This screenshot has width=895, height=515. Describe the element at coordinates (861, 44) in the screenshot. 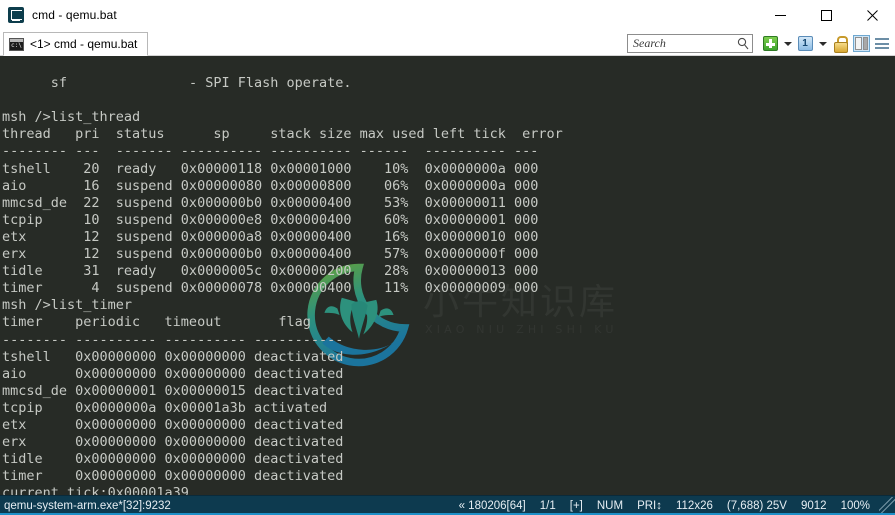

I see `split-panel-icon` at that location.